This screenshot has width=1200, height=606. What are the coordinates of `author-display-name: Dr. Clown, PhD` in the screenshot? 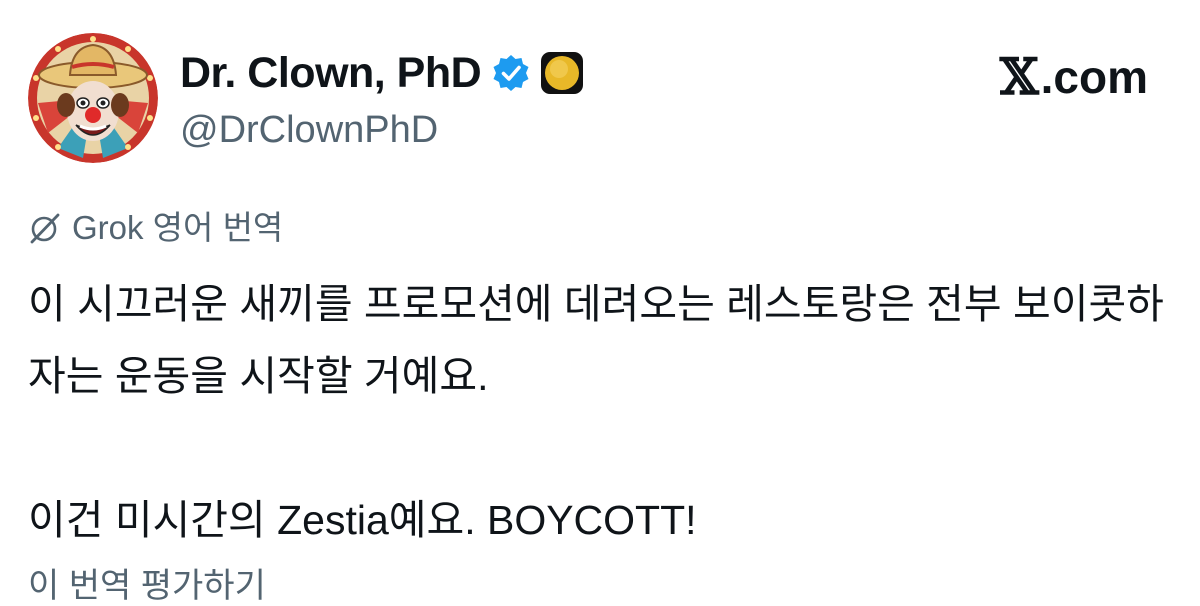 It's located at (382, 73).